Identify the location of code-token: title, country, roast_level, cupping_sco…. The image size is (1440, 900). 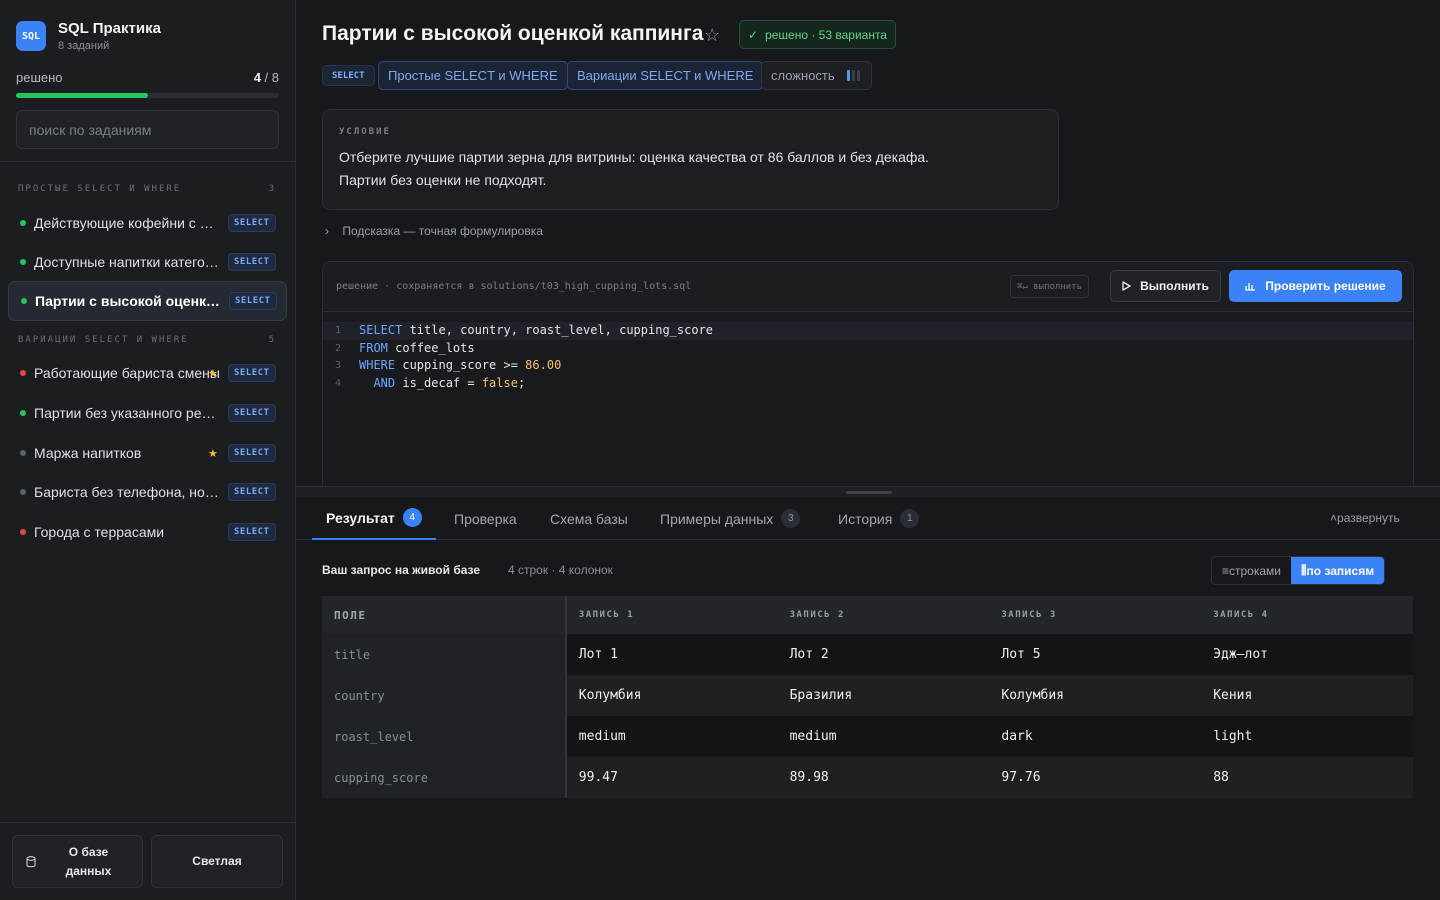
(558, 330).